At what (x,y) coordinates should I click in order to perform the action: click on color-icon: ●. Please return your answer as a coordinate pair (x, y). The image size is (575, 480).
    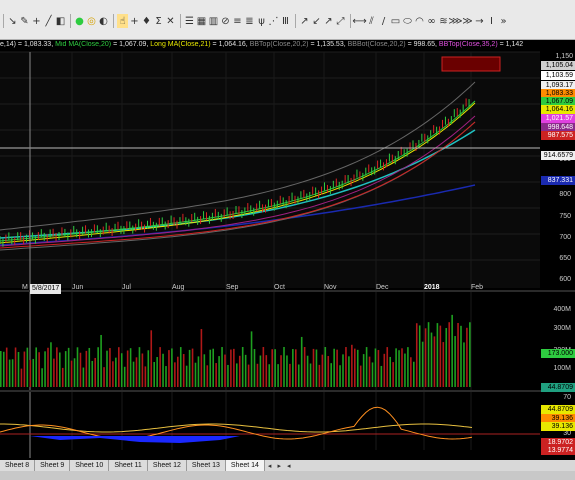
    Looking at the image, I should click on (79, 21).